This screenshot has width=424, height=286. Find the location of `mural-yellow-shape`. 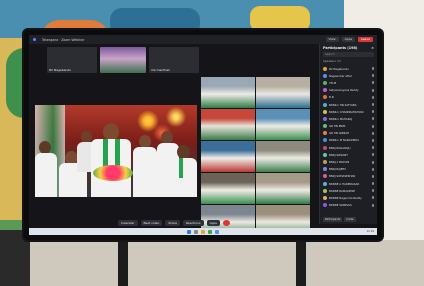

mural-yellow-shape is located at coordinates (280, 19).